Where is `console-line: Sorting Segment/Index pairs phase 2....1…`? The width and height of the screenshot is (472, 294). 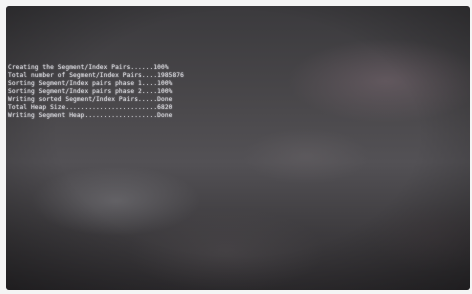
console-line: Sorting Segment/Index pairs phase 2....1… is located at coordinates (90, 91).